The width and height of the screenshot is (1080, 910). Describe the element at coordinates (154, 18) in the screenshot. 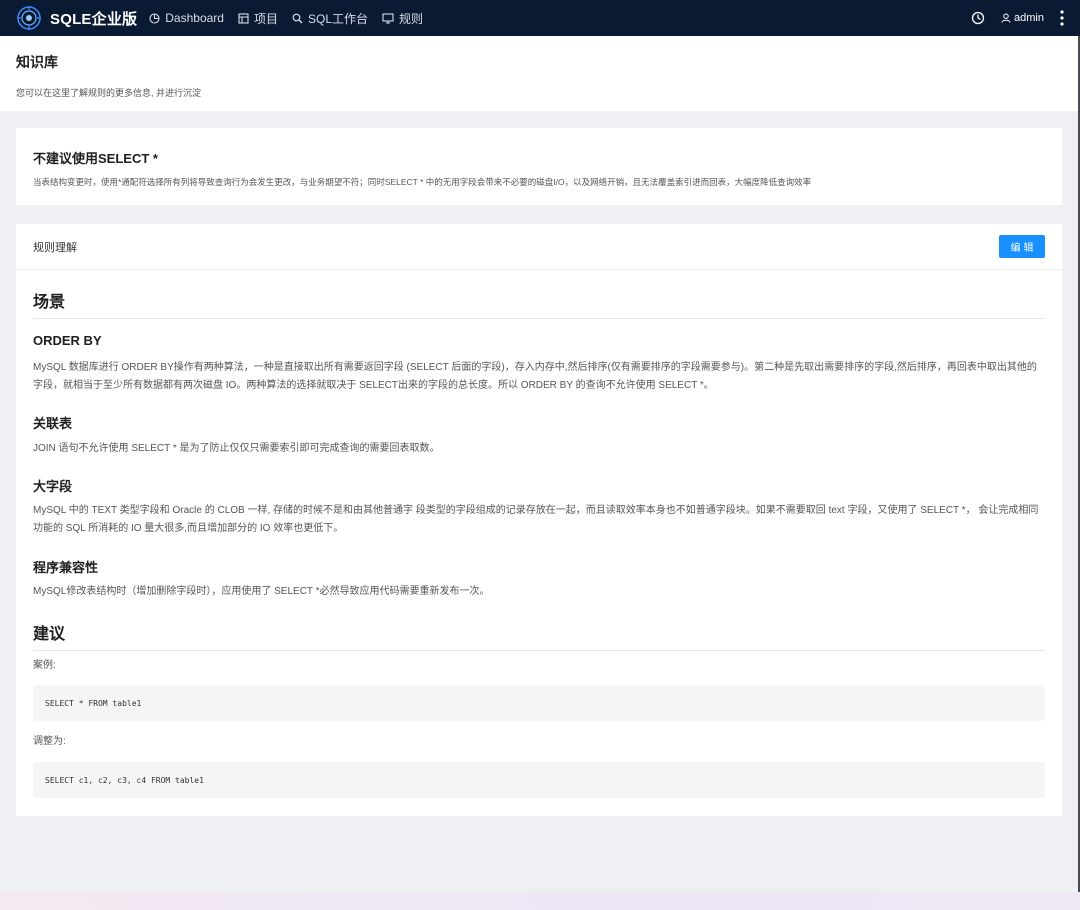

I see `dashboard-icon` at that location.